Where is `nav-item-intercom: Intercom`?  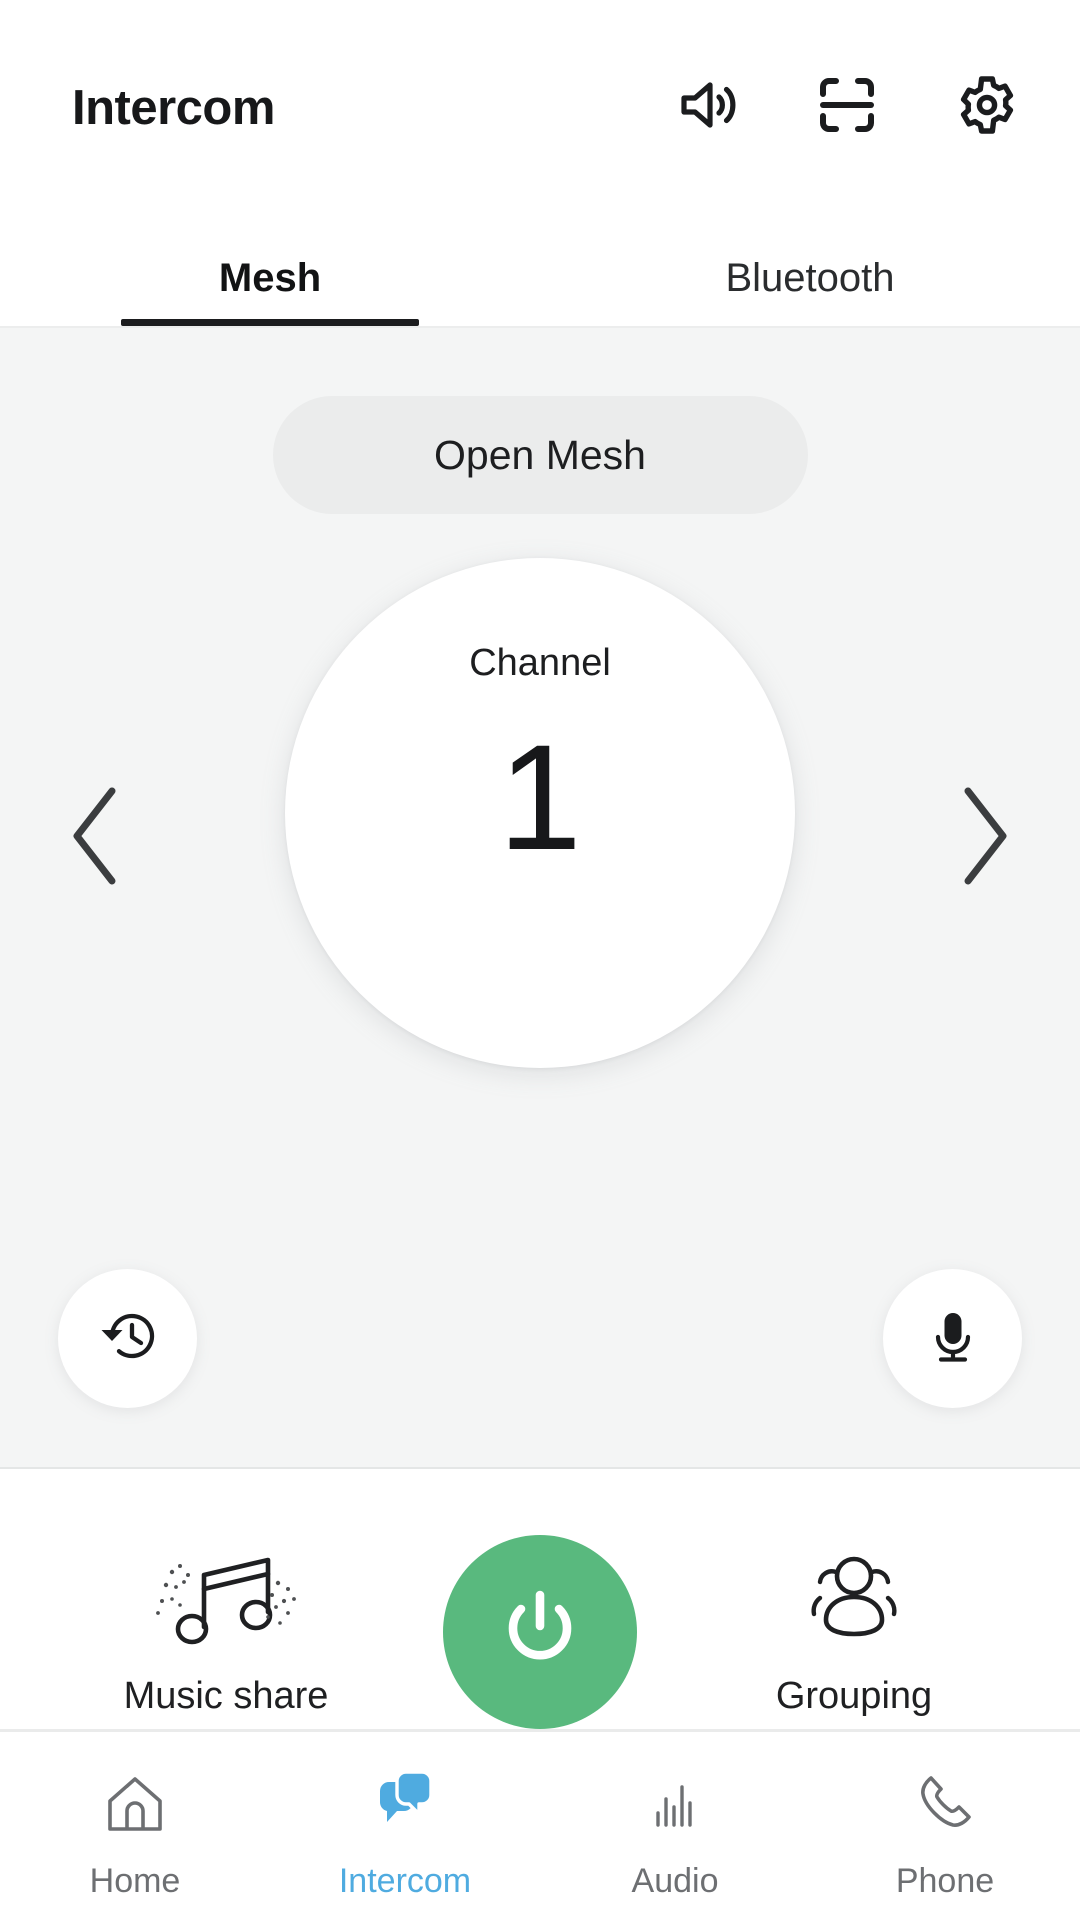
nav-item-intercom: Intercom is located at coordinates (405, 1832).